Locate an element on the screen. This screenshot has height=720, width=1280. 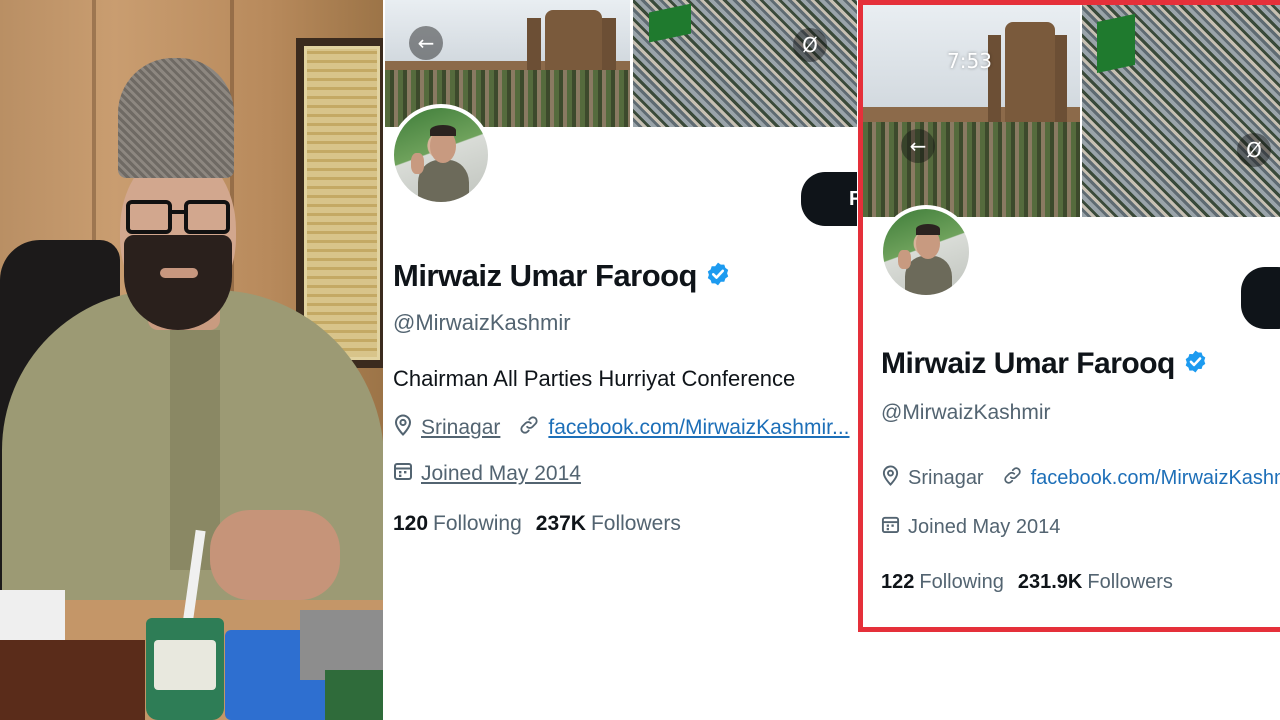
banner-flag is located at coordinates (1115, 43).